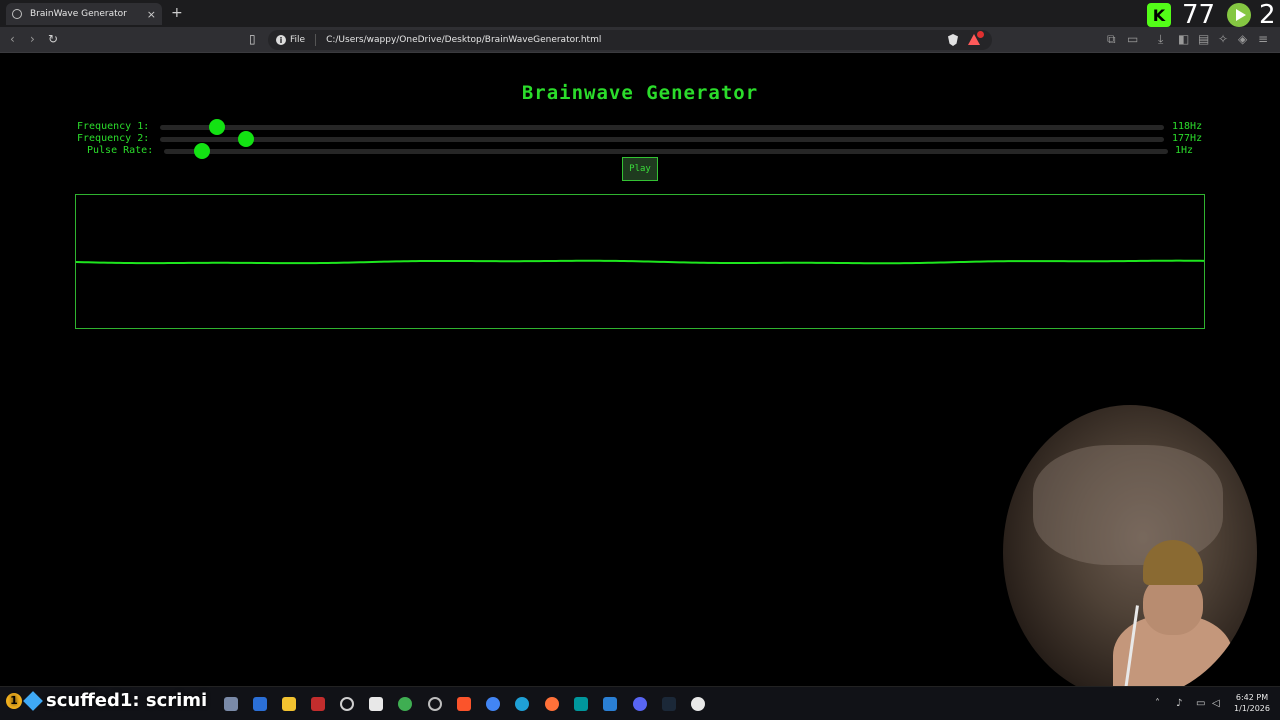 This screenshot has width=1280, height=720. What do you see at coordinates (1252, 703) in the screenshot?
I see `system-clock: 6:42 PM 1/1/2026` at bounding box center [1252, 703].